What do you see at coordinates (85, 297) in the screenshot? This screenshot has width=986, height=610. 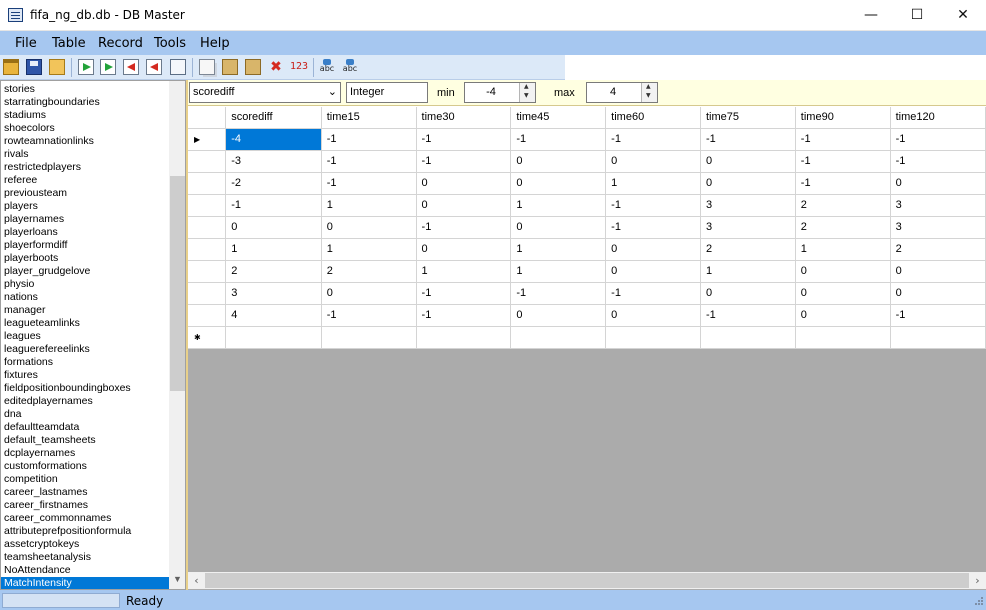 I see `table-list-item: nations` at bounding box center [85, 297].